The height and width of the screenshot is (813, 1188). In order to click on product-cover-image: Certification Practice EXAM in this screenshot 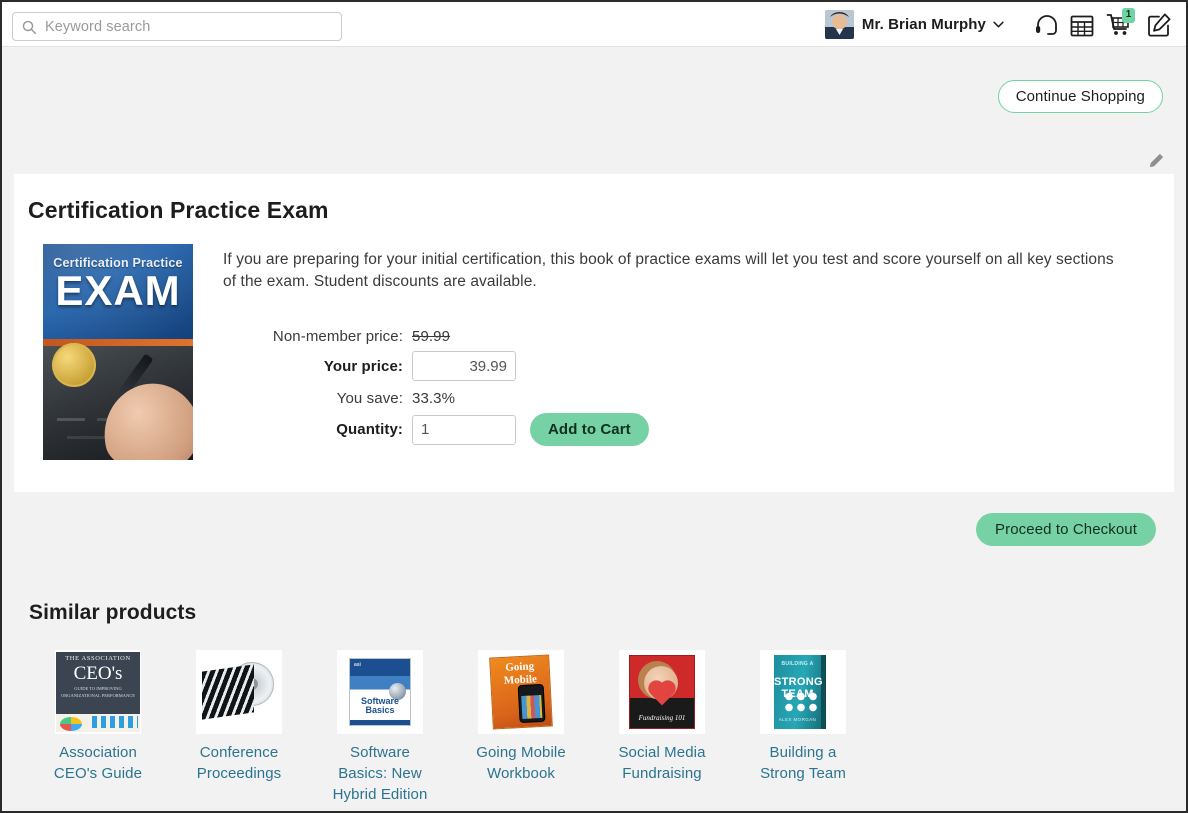, I will do `click(118, 352)`.